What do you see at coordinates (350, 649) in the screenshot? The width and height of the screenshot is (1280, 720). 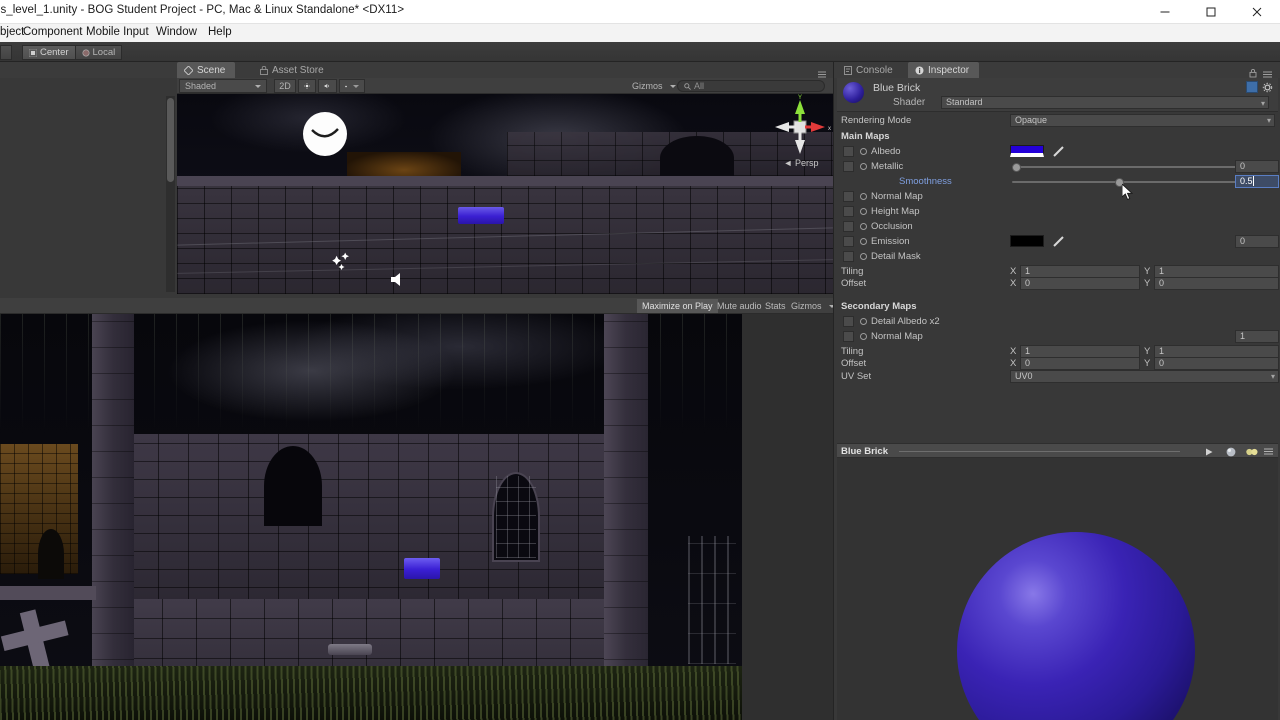 I see `game-paddle` at bounding box center [350, 649].